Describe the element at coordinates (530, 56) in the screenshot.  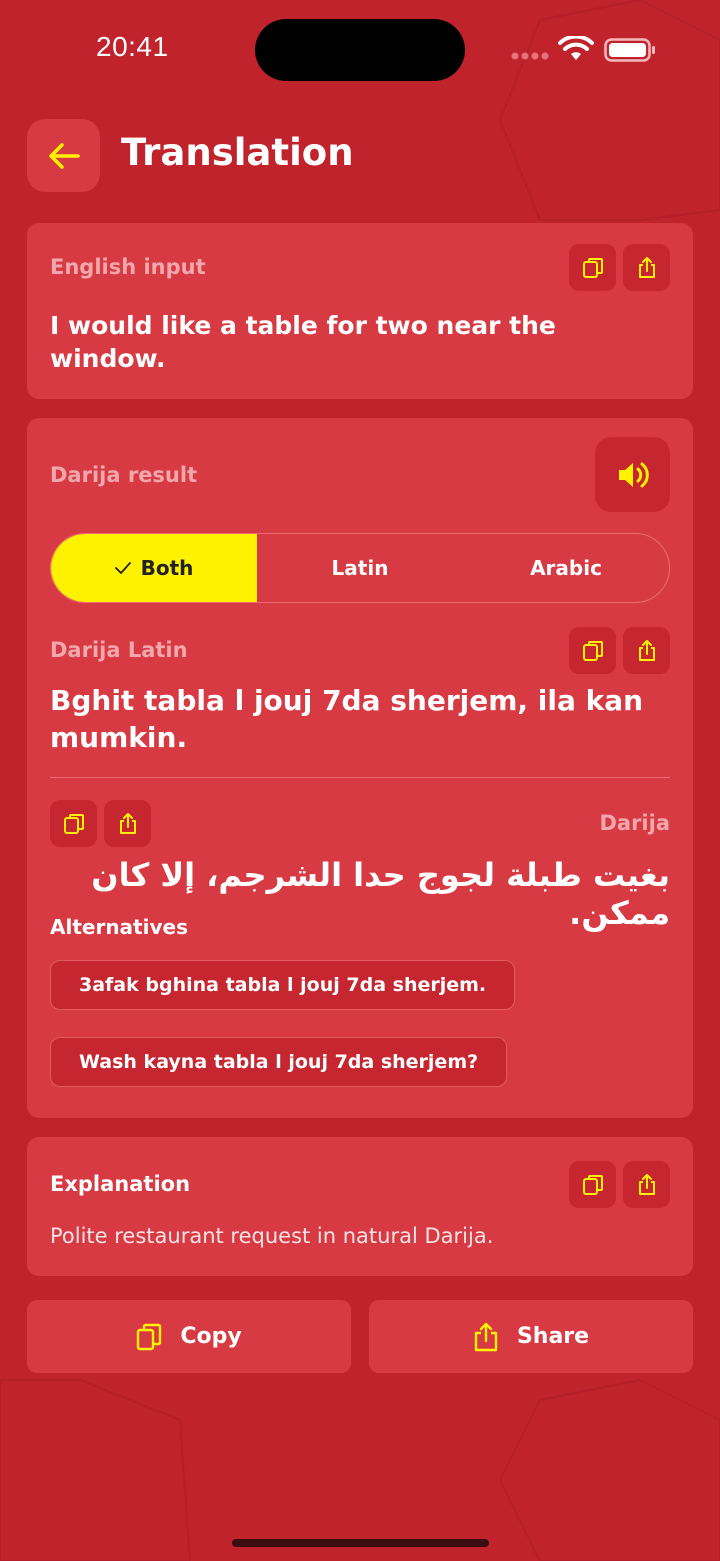
I see `signal-icon` at that location.